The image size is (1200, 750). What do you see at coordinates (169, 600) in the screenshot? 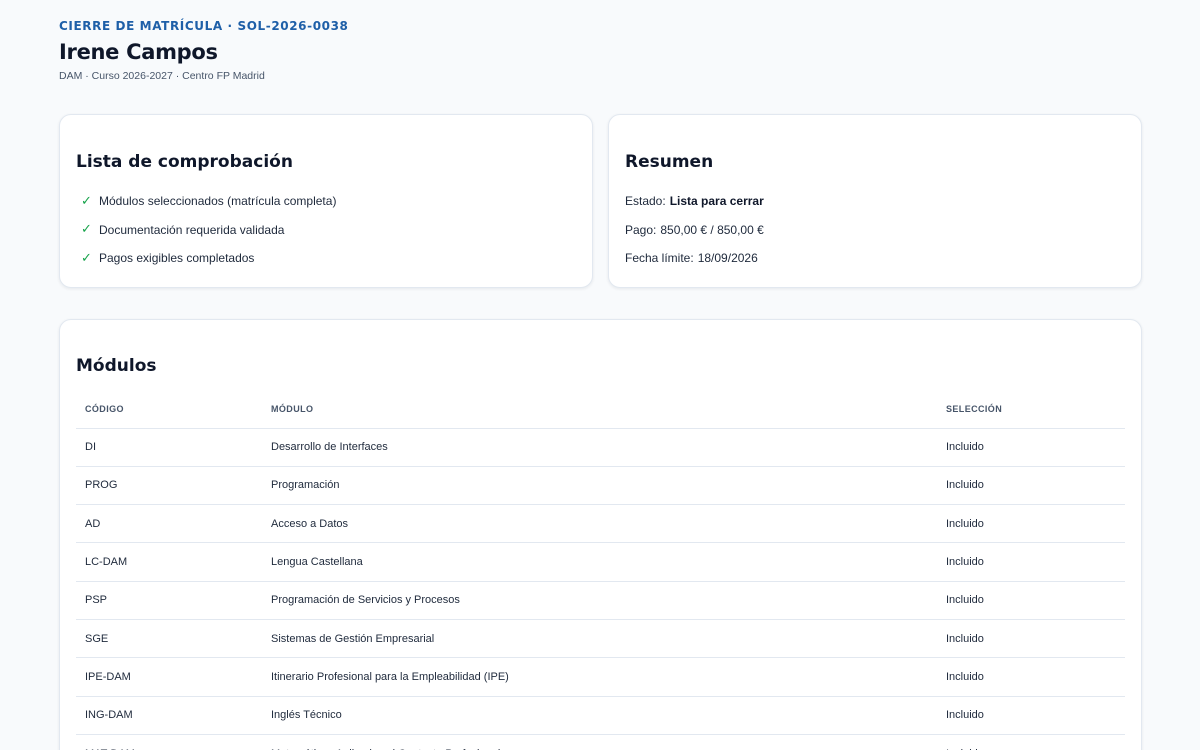
I see `module-code: PSP` at bounding box center [169, 600].